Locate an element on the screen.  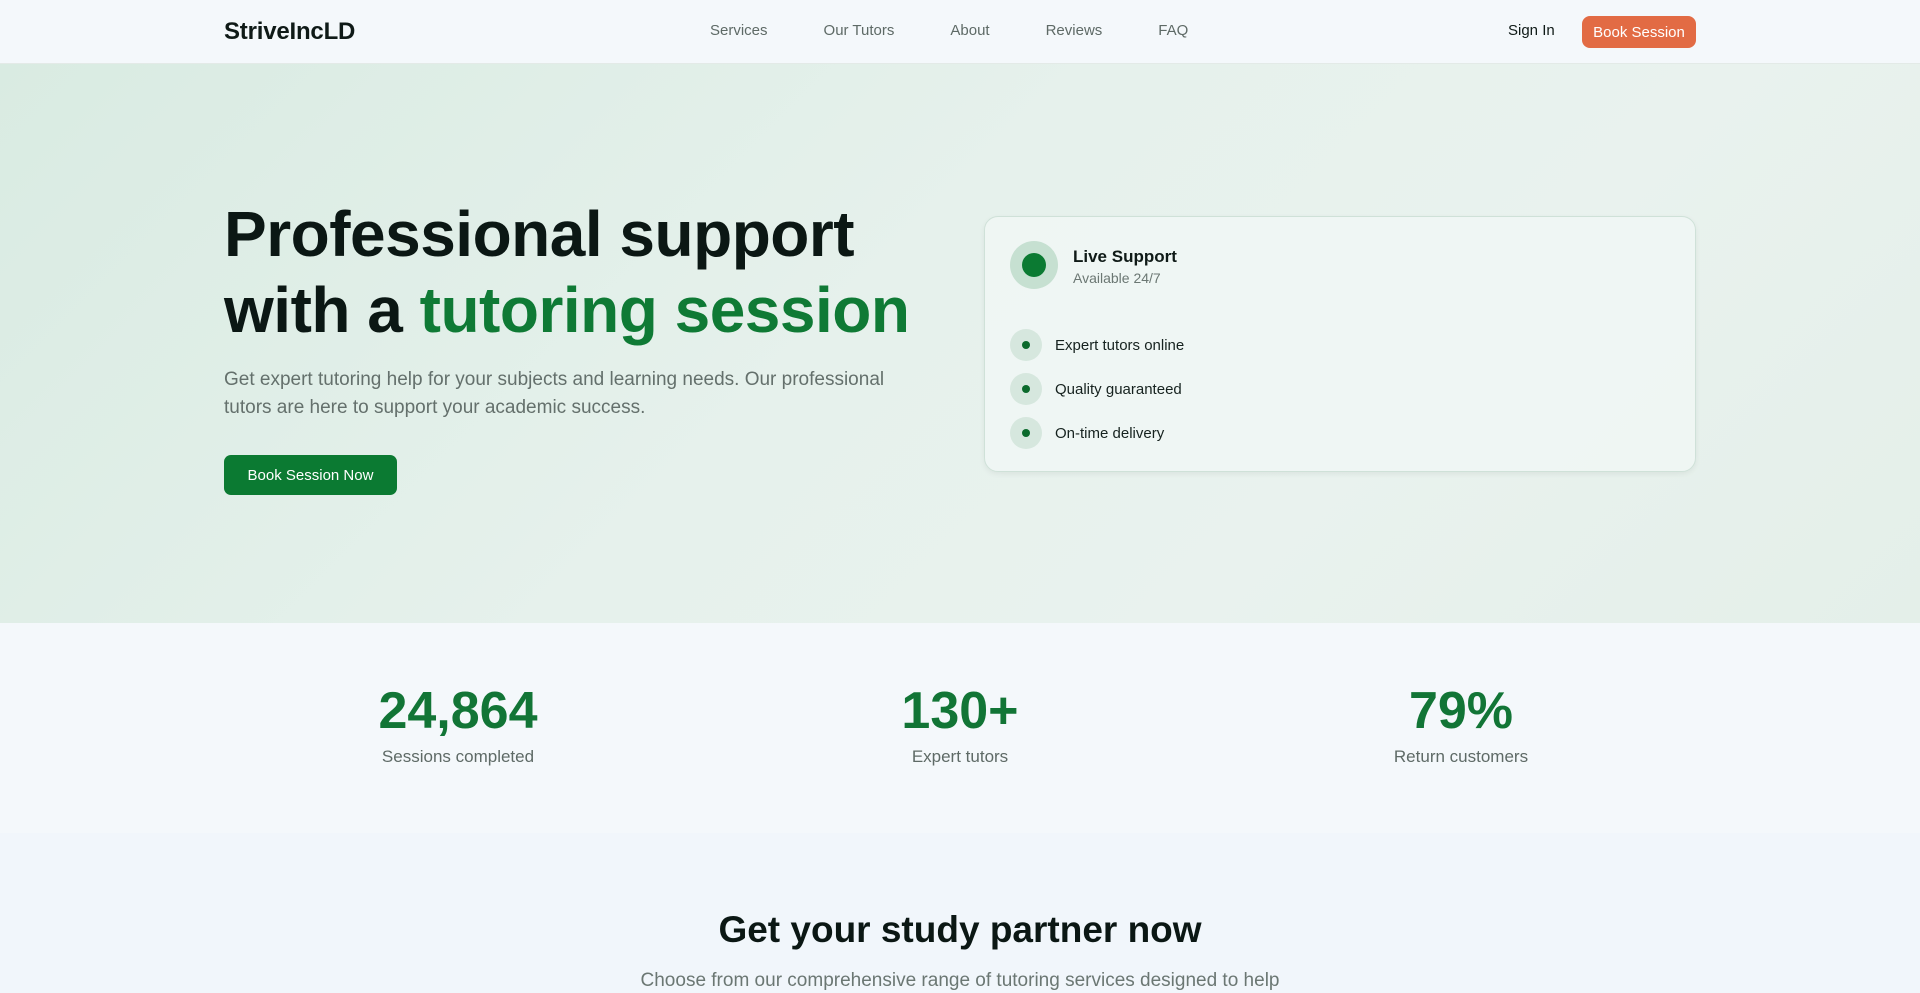
feature-item: On-time delivery is located at coordinates (1097, 433).